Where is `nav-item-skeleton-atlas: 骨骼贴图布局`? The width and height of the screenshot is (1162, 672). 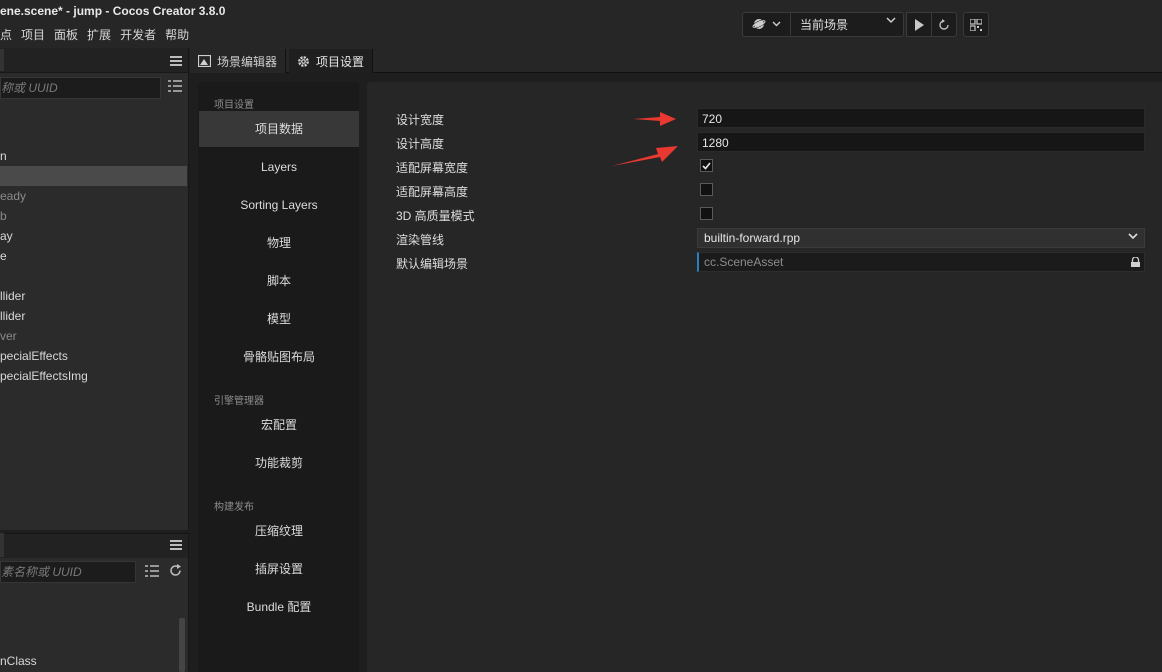
nav-item-skeleton-atlas: 骨骼贴图布局 is located at coordinates (279, 357).